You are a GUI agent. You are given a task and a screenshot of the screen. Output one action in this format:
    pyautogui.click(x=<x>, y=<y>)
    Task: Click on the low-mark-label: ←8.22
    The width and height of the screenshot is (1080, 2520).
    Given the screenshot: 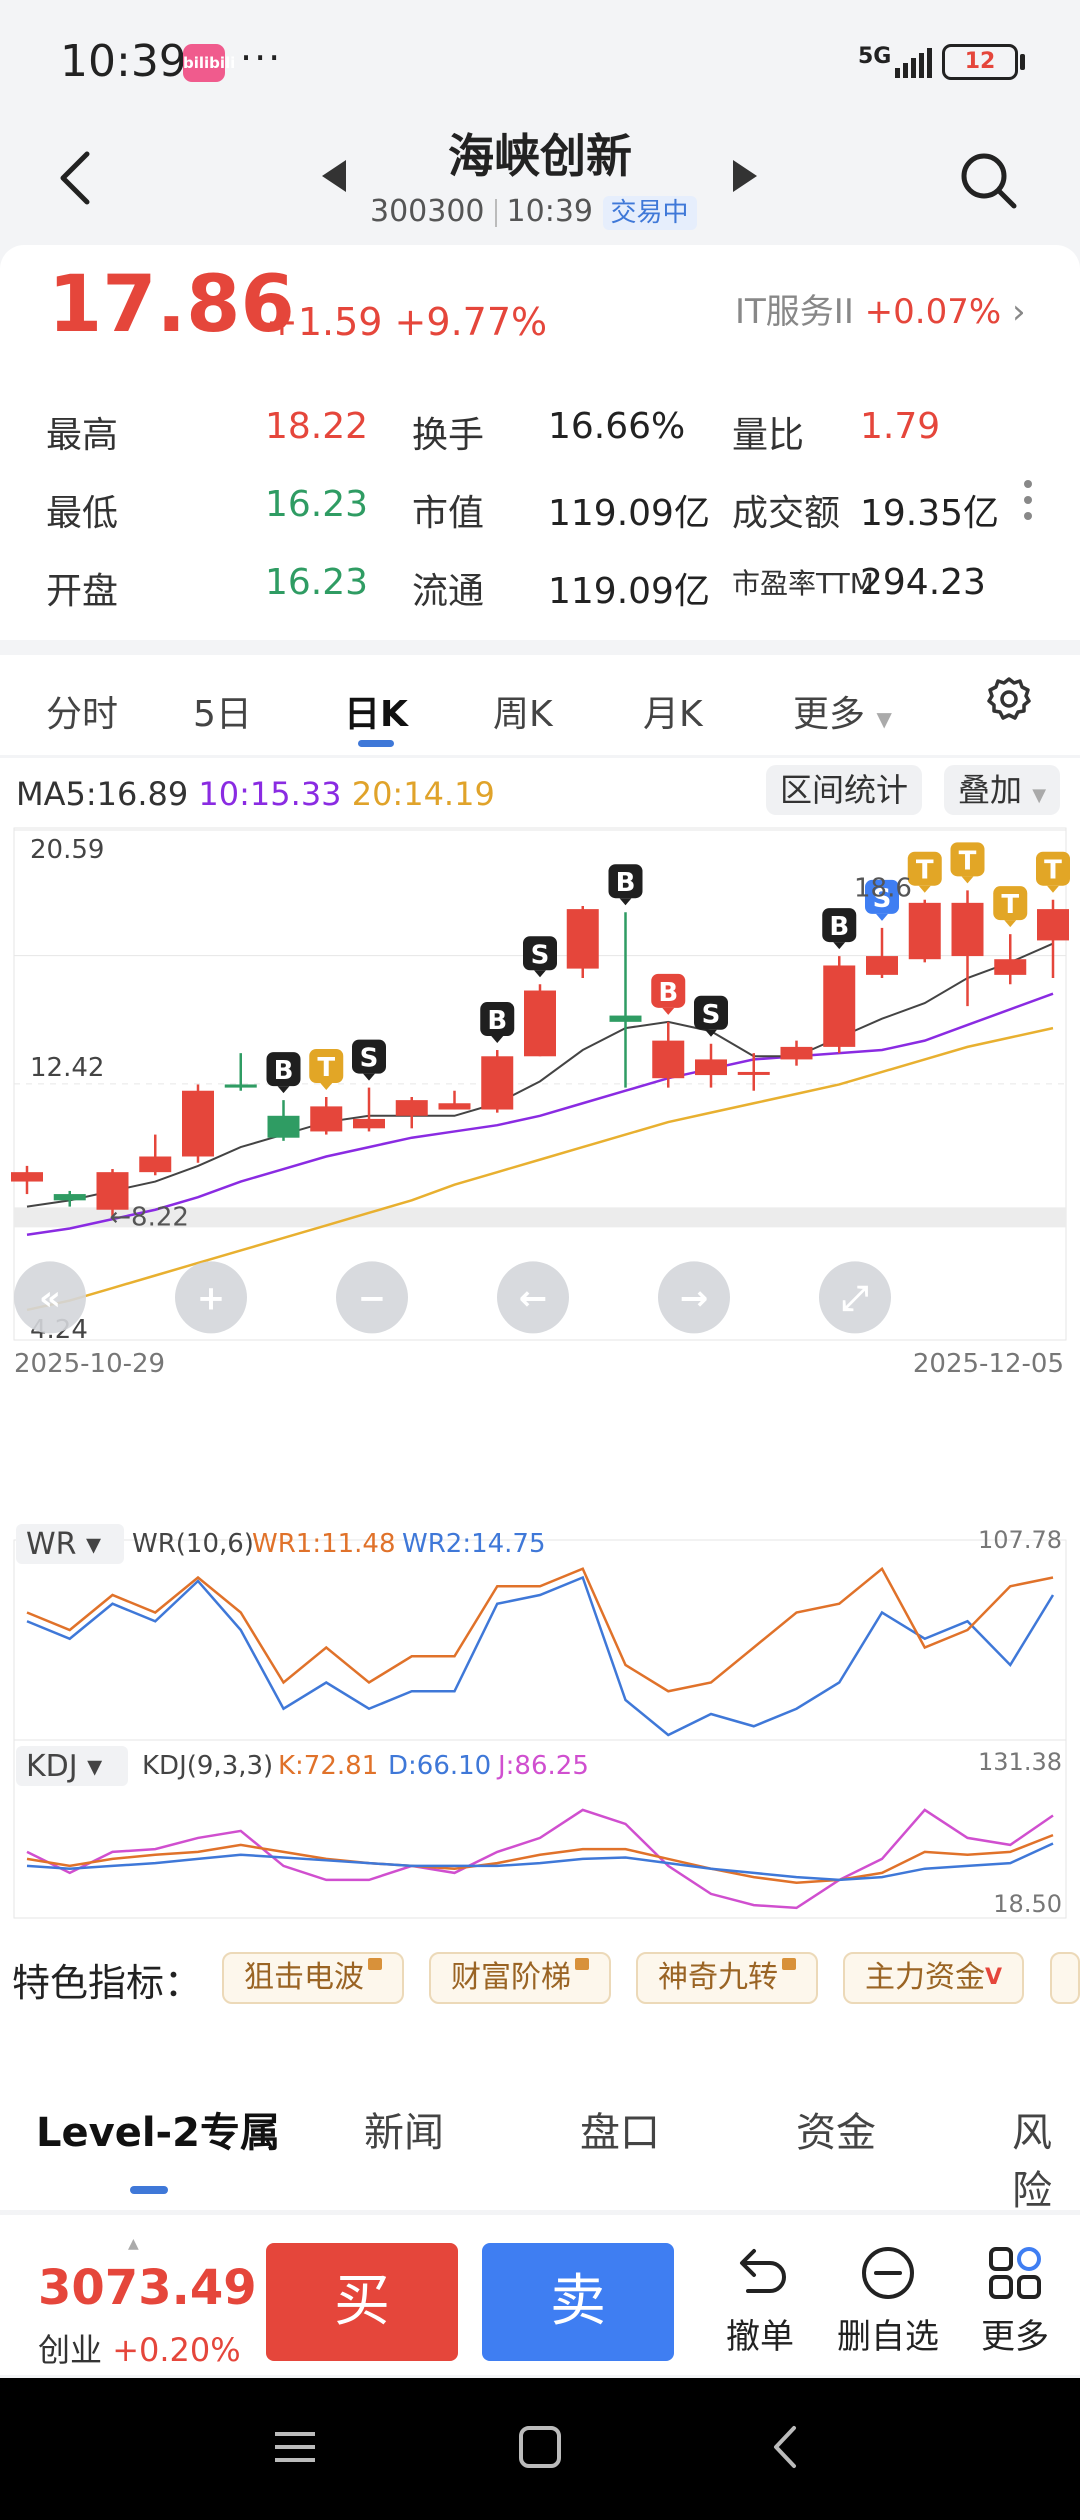 What is the action you would take?
    pyautogui.click(x=149, y=1217)
    